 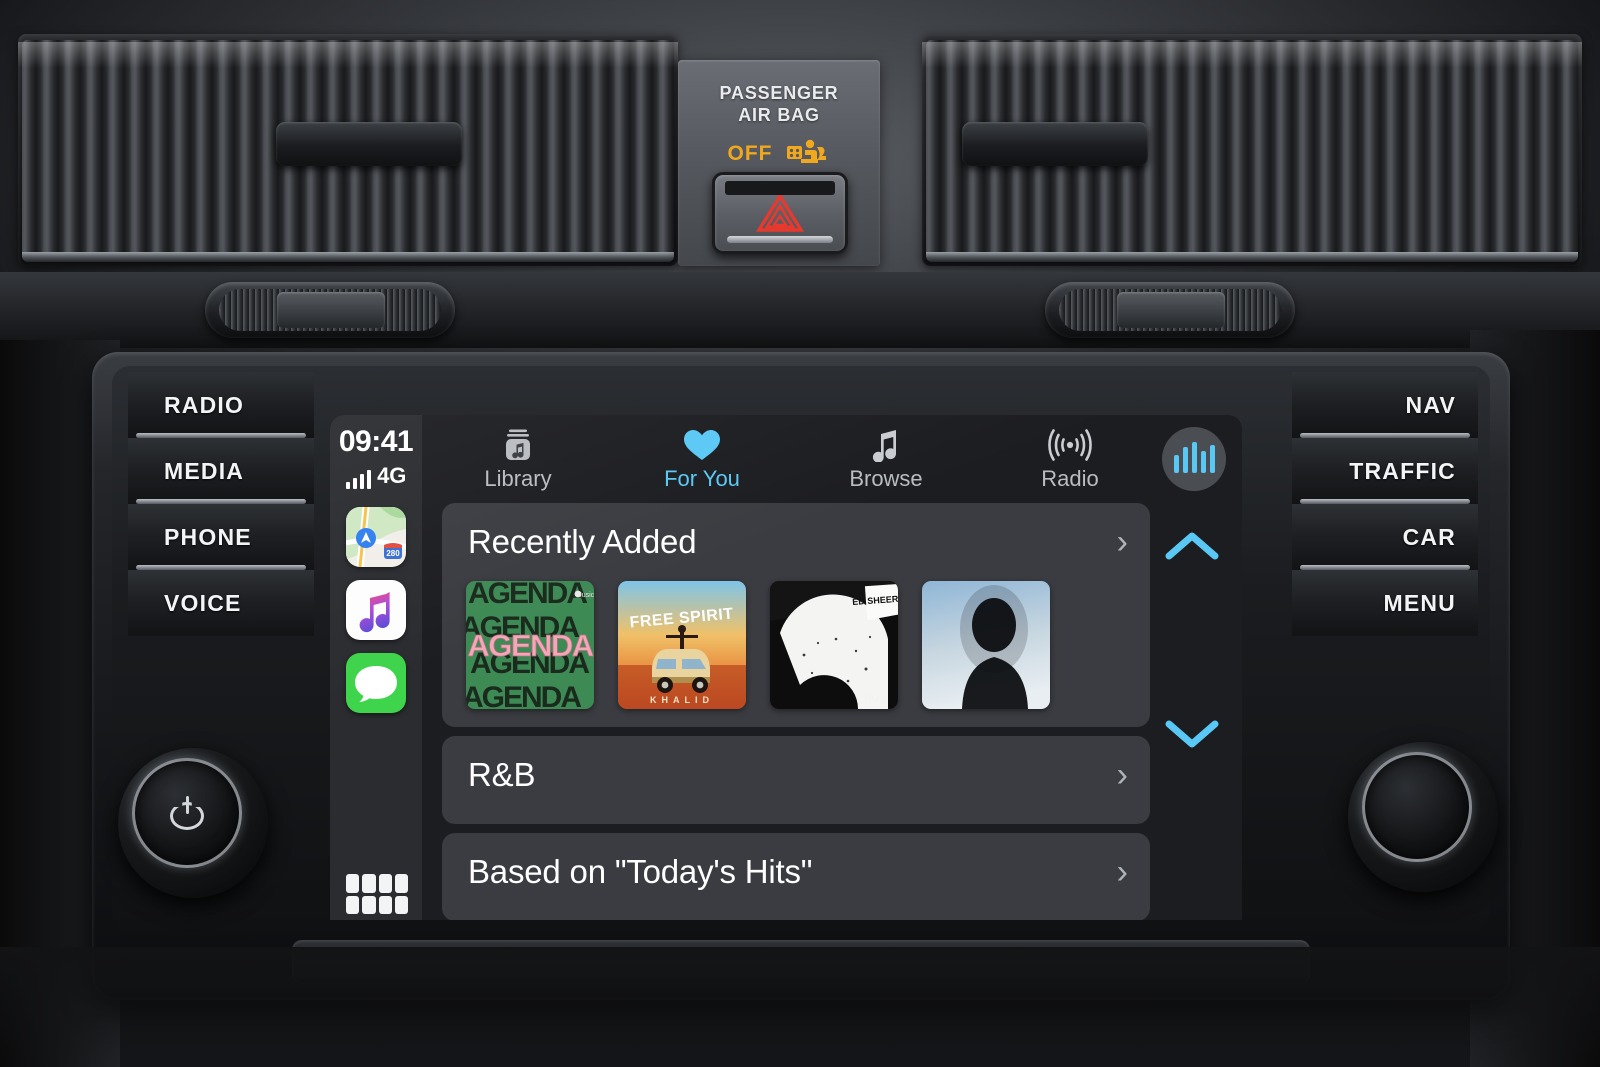 What do you see at coordinates (834, 645) in the screenshot?
I see `album-art-no6: ED SHEERAN NO.6` at bounding box center [834, 645].